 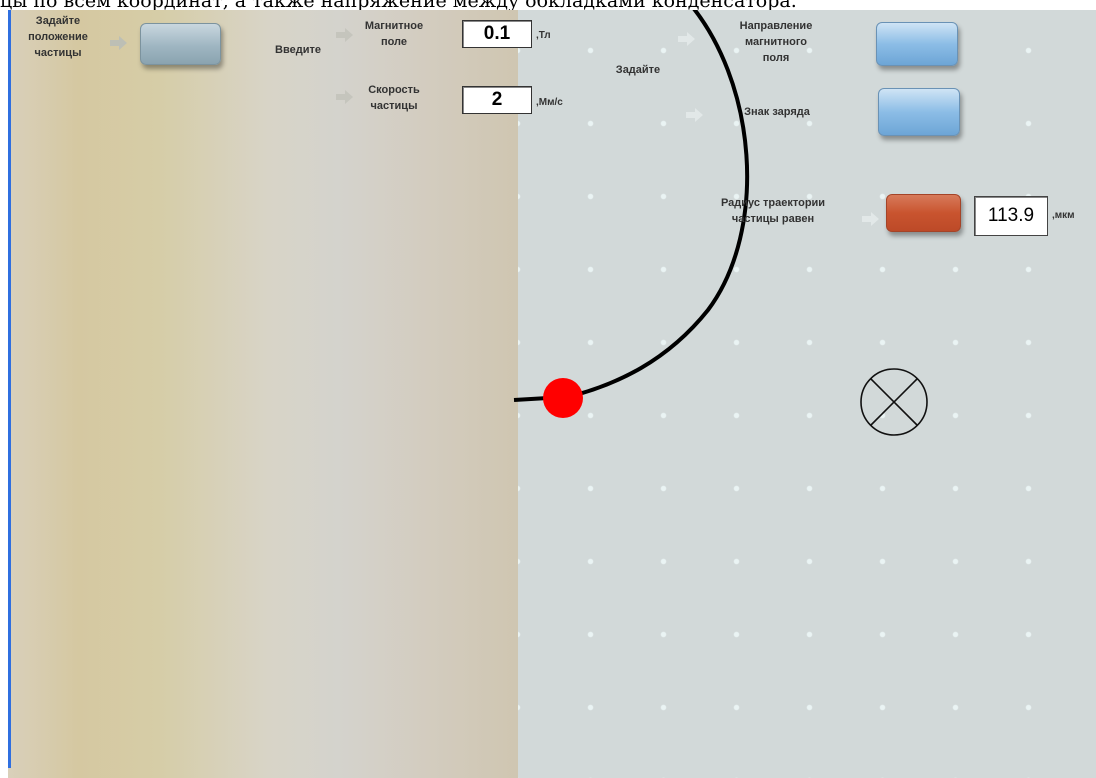 I want to click on radius-output: 113.9, so click(x=1011, y=216).